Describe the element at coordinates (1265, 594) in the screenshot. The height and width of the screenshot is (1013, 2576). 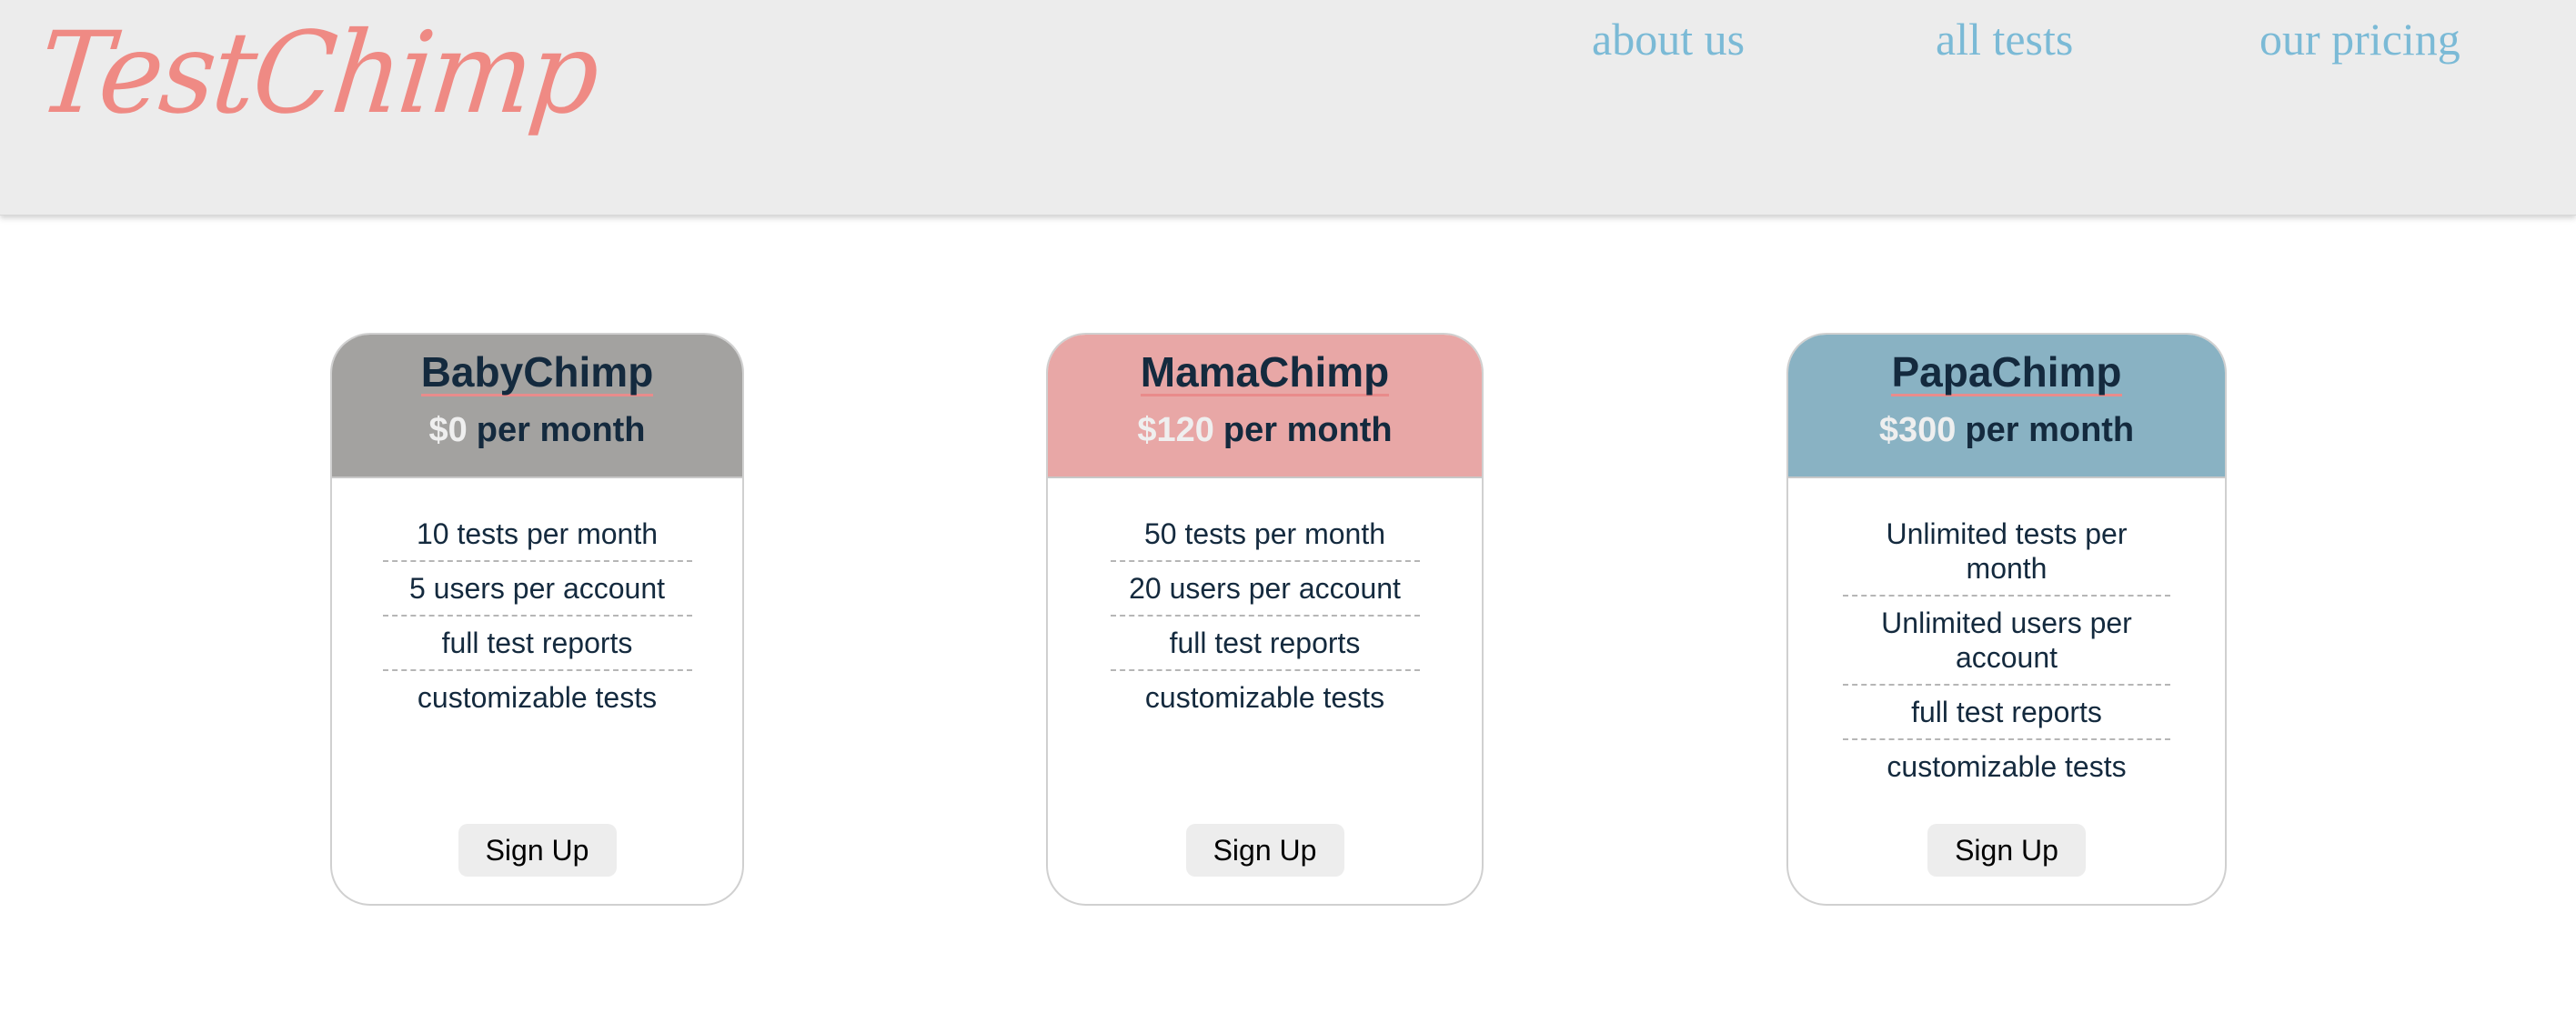
I see `feature-item: 20 users per account` at that location.